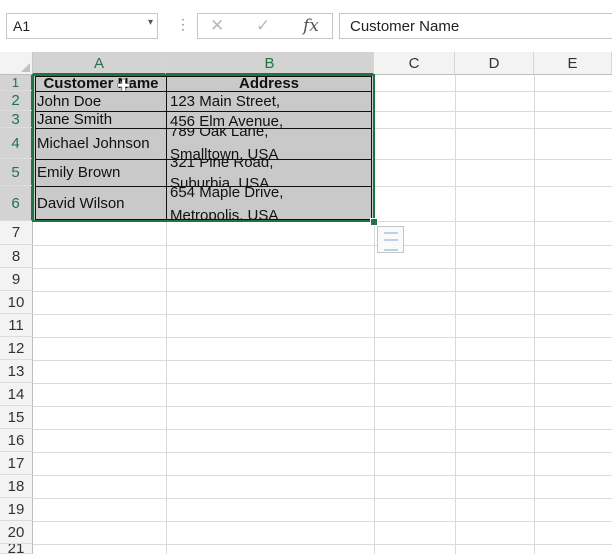 This screenshot has height=554, width=612. Describe the element at coordinates (16, 83) in the screenshot. I see `row-header-1: 1` at that location.